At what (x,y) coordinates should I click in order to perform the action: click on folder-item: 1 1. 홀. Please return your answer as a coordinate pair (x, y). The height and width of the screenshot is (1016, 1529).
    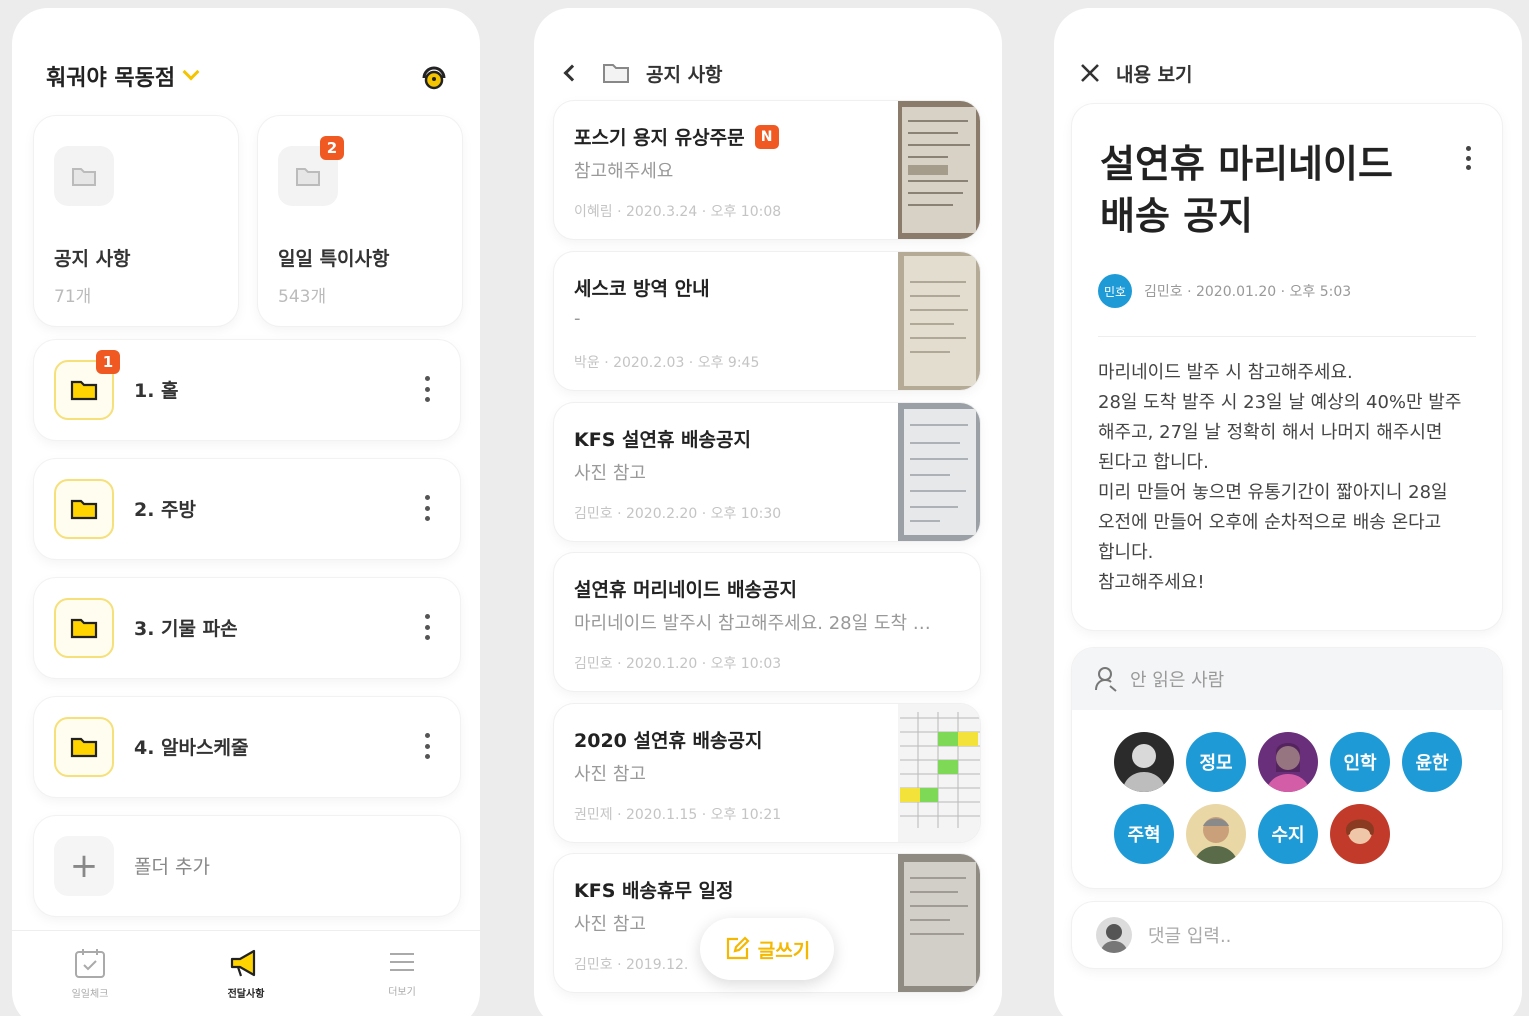
    Looking at the image, I should click on (247, 390).